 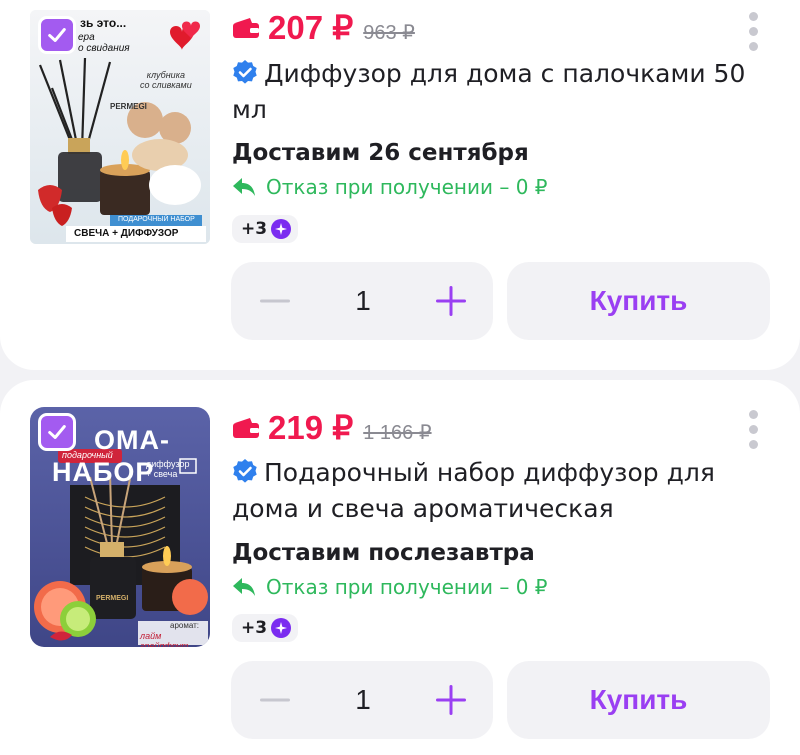 I want to click on price-row: 219 ₽ 1 166 ₽, so click(x=332, y=427).